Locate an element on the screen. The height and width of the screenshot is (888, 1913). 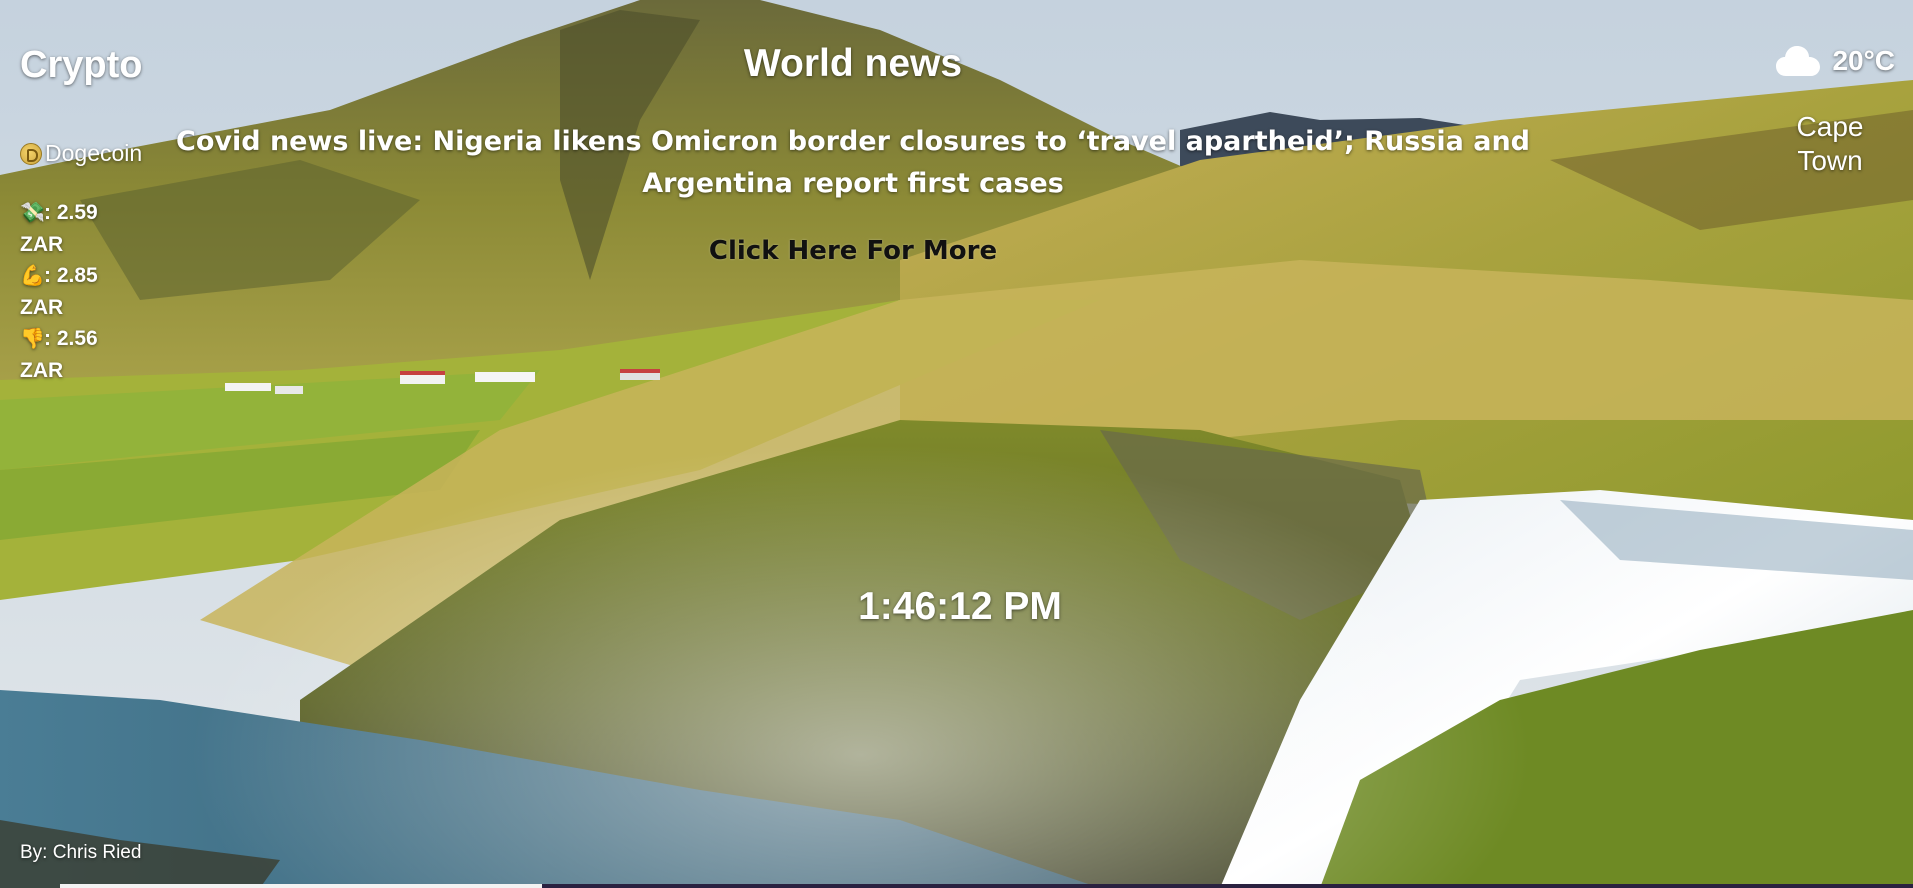
price-current-value: : 2.59 is located at coordinates (71, 212).